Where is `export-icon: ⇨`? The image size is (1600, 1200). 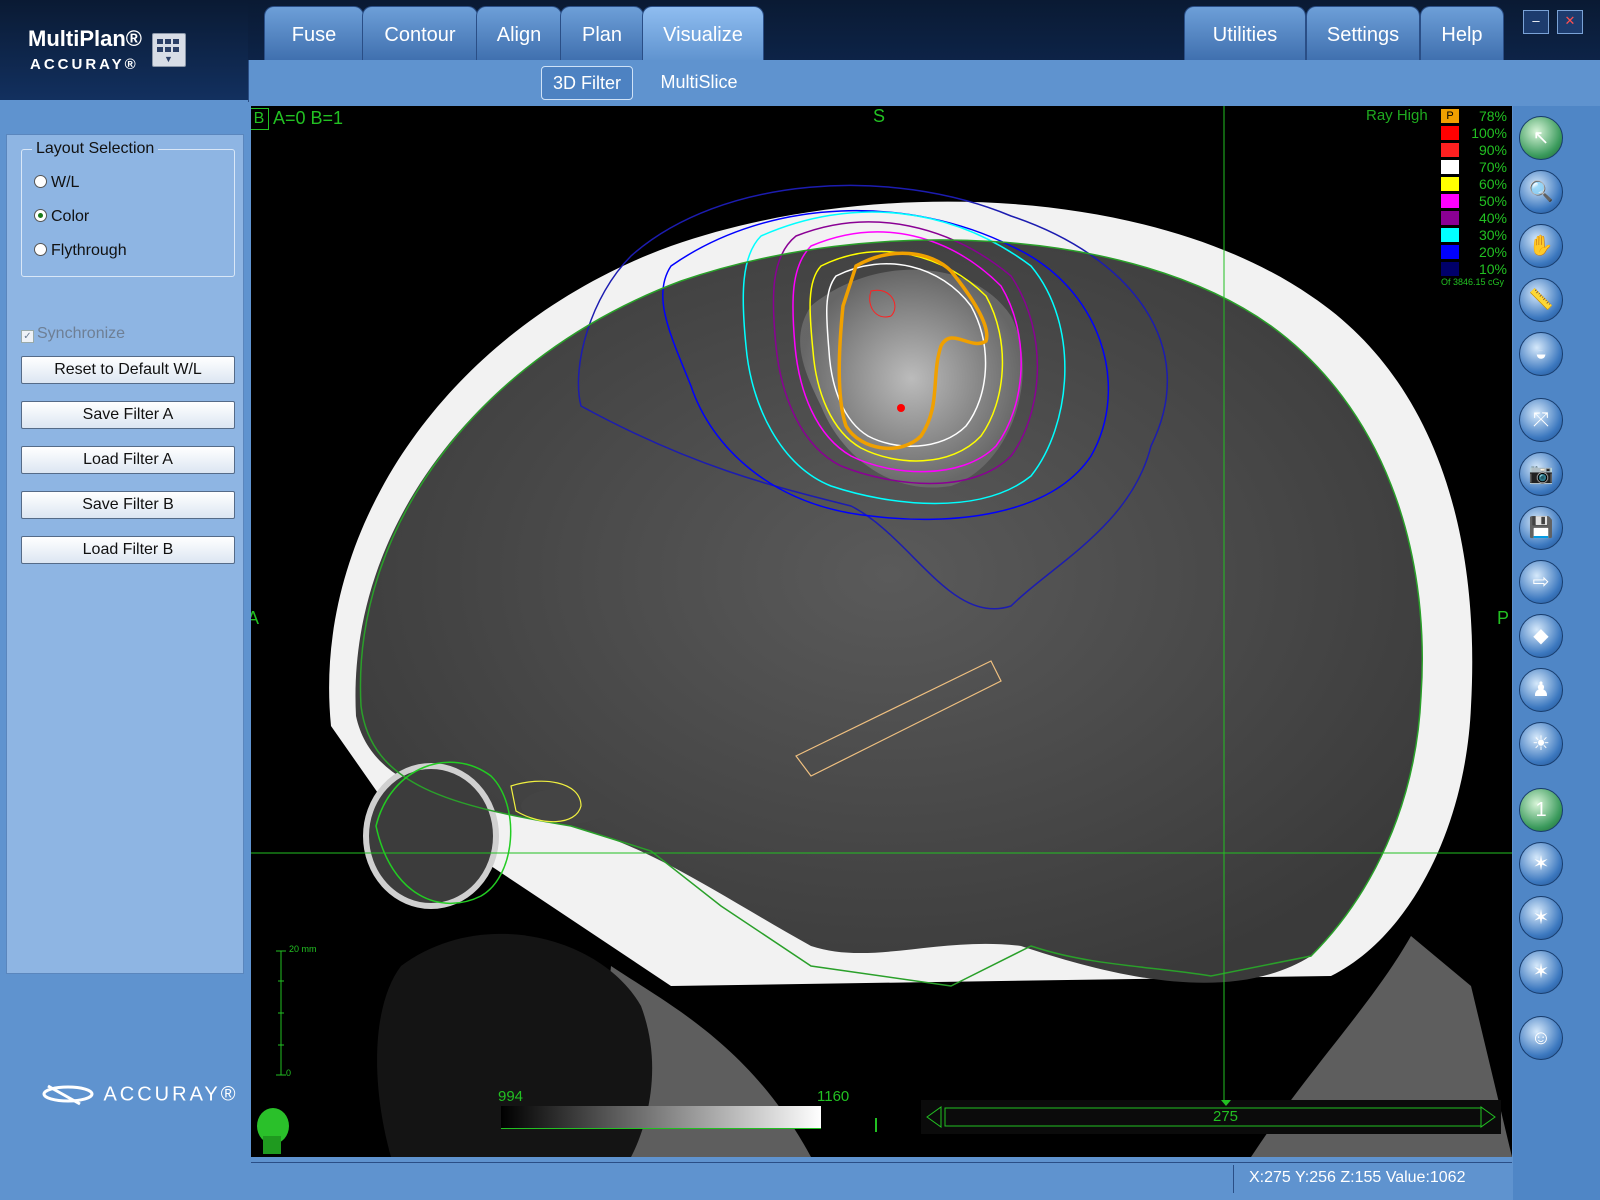 export-icon: ⇨ is located at coordinates (1541, 582).